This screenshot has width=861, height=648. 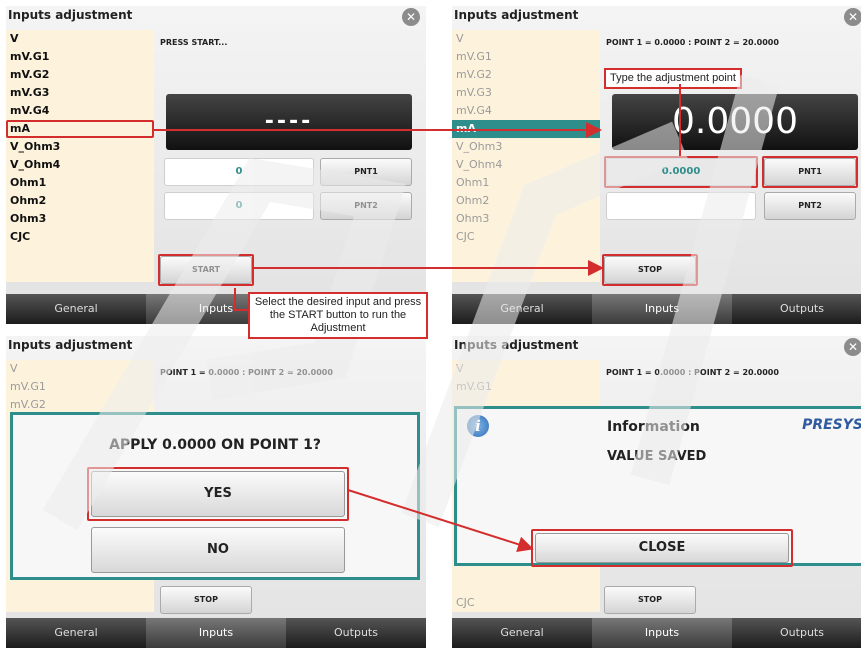 I want to click on confirm-question: APPLY 0.0000 ON POINT 1?, so click(x=215, y=445).